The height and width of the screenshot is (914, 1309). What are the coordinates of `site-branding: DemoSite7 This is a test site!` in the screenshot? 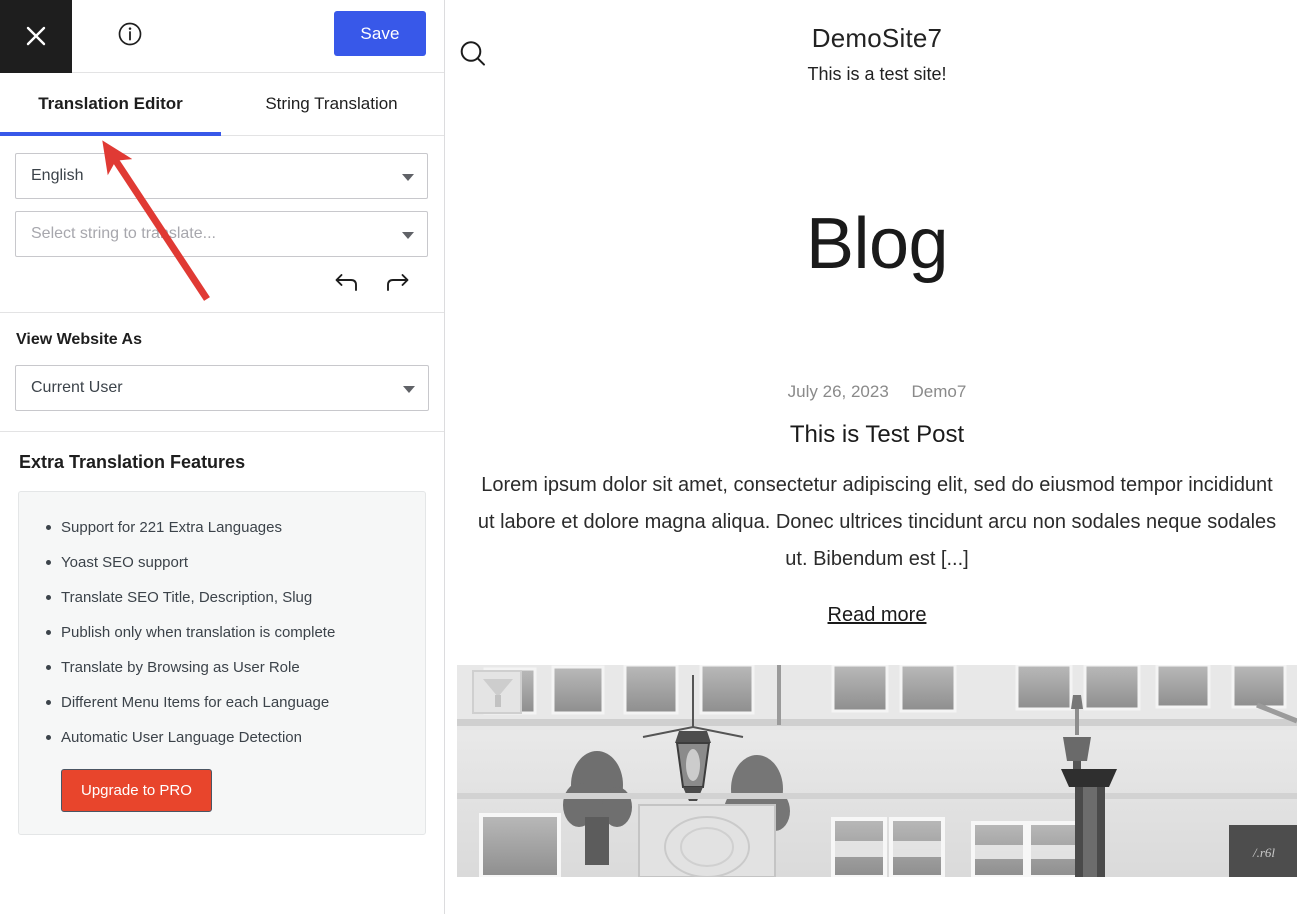 It's located at (876, 54).